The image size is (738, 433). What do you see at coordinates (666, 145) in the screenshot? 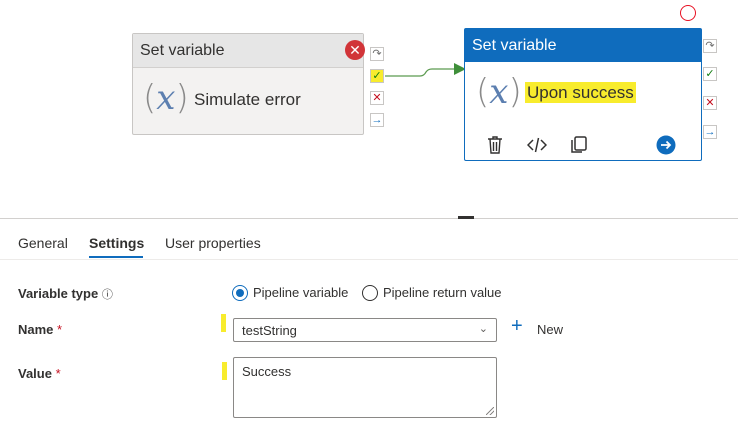
I see `navigate-arrow-icon` at bounding box center [666, 145].